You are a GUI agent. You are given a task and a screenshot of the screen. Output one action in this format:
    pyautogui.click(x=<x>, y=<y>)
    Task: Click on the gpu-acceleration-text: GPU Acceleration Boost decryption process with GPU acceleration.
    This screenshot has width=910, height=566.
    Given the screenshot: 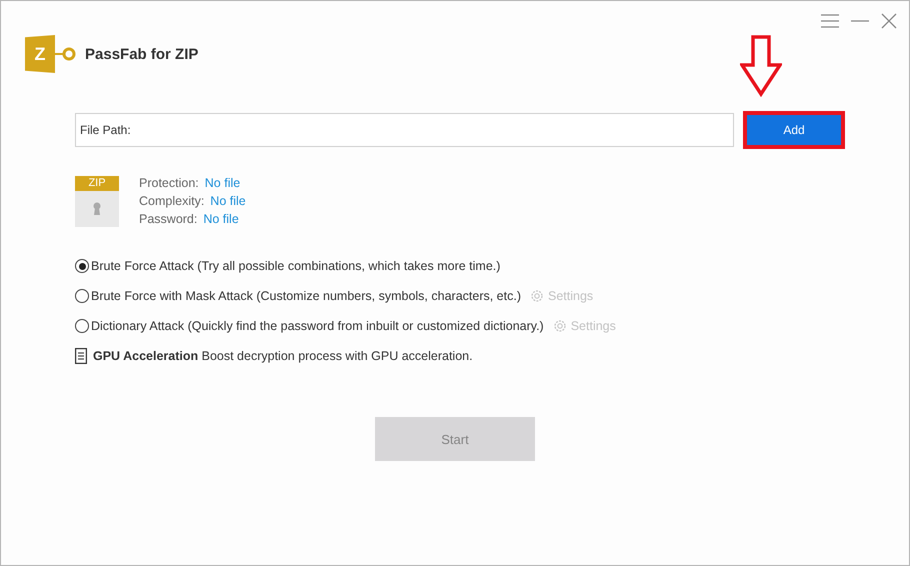 What is the action you would take?
    pyautogui.click(x=283, y=356)
    